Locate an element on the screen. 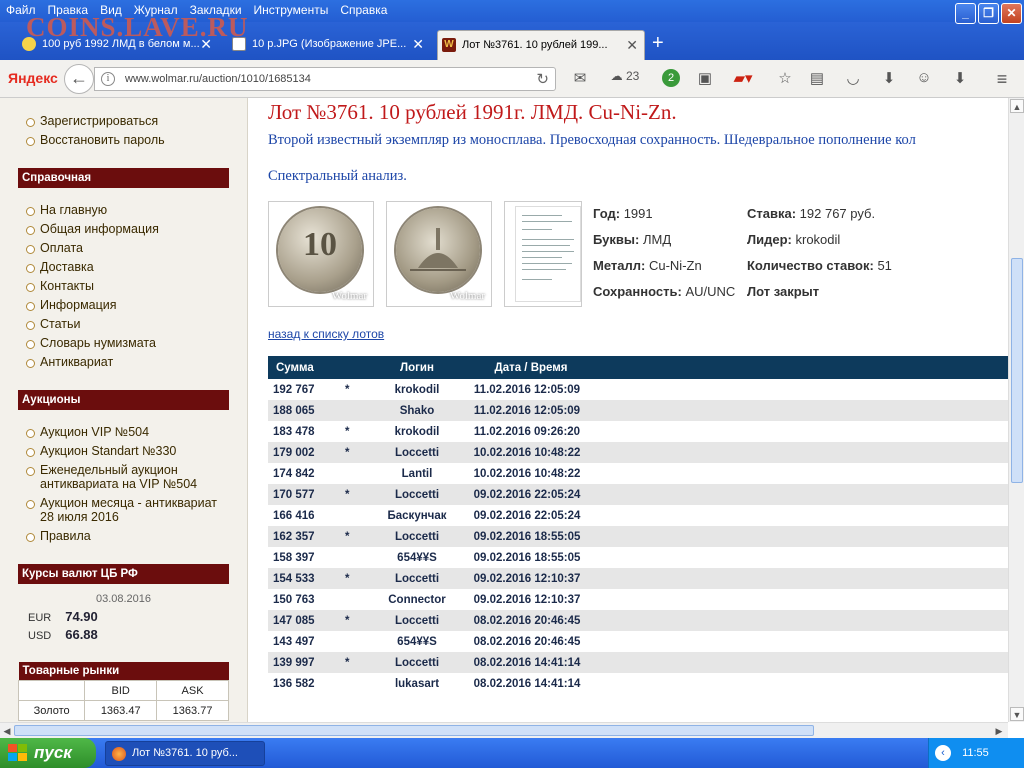 Image resolution: width=1024 pixels, height=768 pixels. back-button: ← is located at coordinates (79, 79).